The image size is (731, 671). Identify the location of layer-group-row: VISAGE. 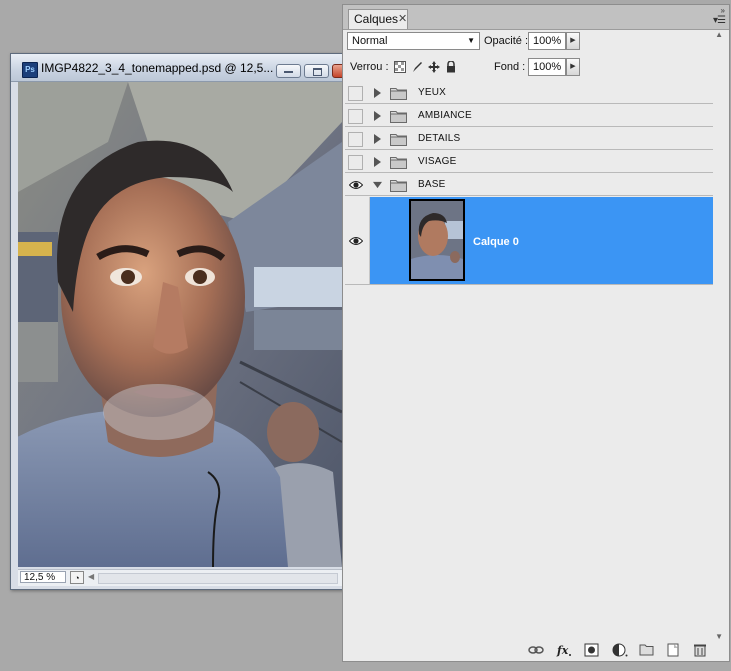
(529, 162).